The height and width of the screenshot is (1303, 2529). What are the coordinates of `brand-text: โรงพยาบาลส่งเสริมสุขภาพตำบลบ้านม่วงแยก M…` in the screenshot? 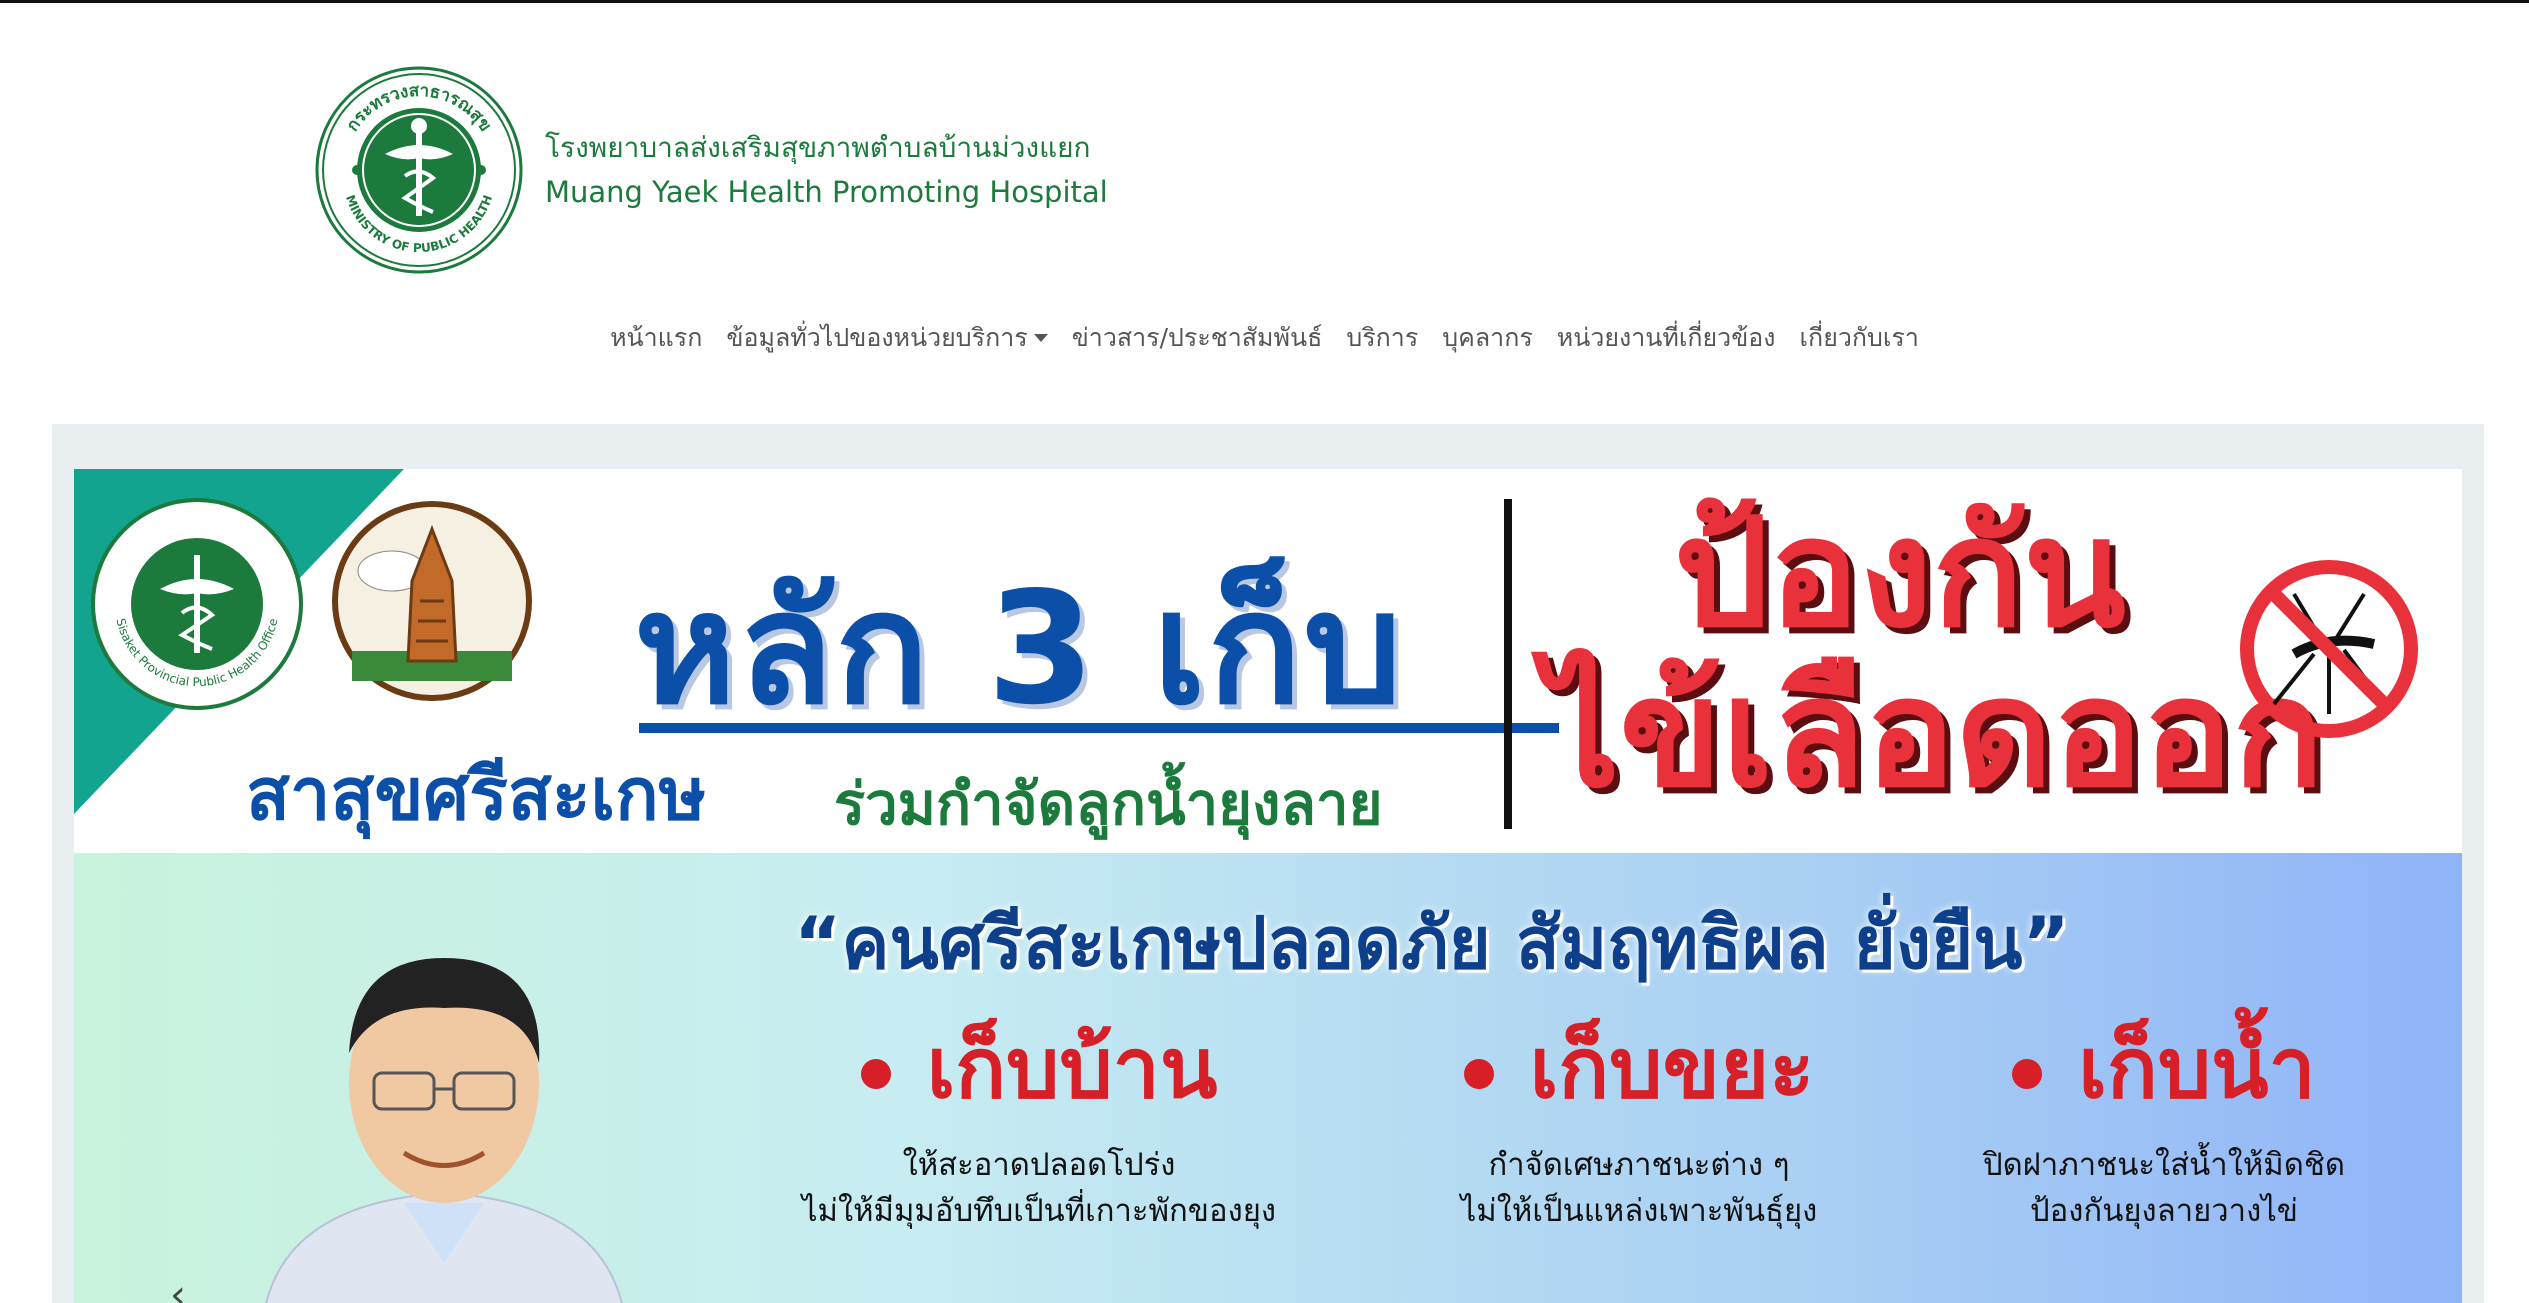 It's located at (826, 170).